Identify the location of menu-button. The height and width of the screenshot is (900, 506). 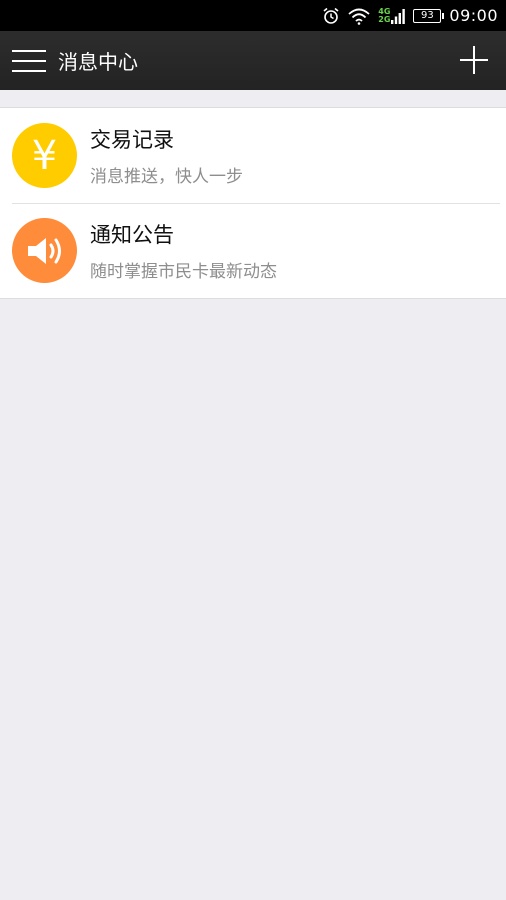
(29, 60).